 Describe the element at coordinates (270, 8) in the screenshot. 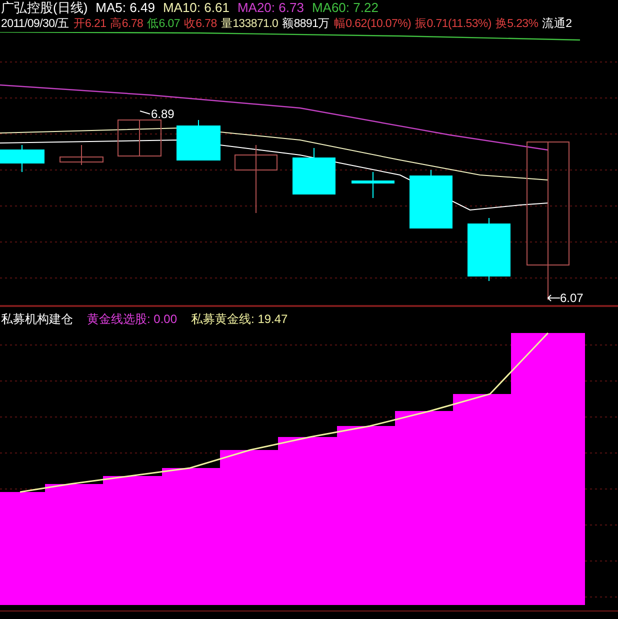

I see `legend-label: MA20: 6.73` at that location.